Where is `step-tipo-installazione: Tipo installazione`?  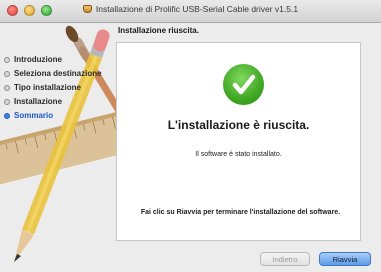
step-tipo-installazione: Tipo installazione is located at coordinates (60, 88).